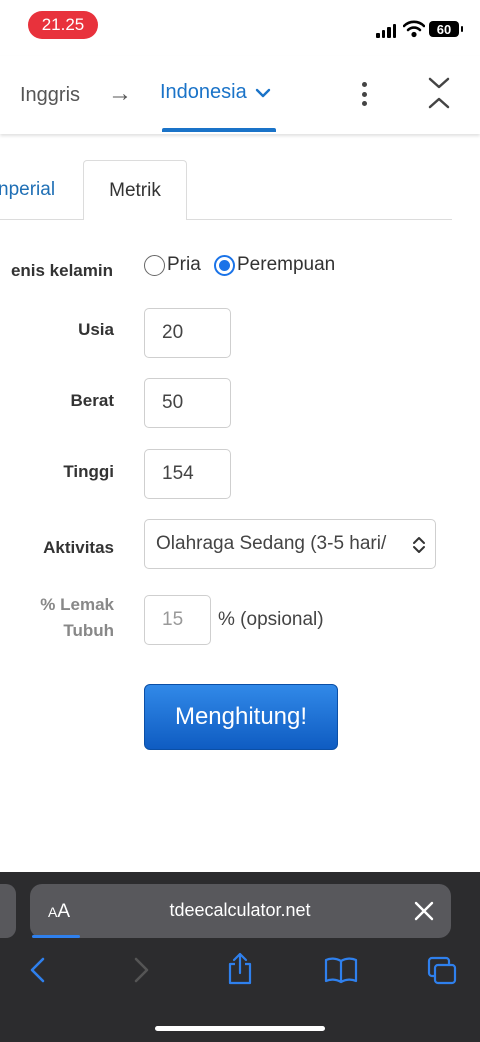 The height and width of the screenshot is (1042, 480). I want to click on weight-input: 50, so click(187, 403).